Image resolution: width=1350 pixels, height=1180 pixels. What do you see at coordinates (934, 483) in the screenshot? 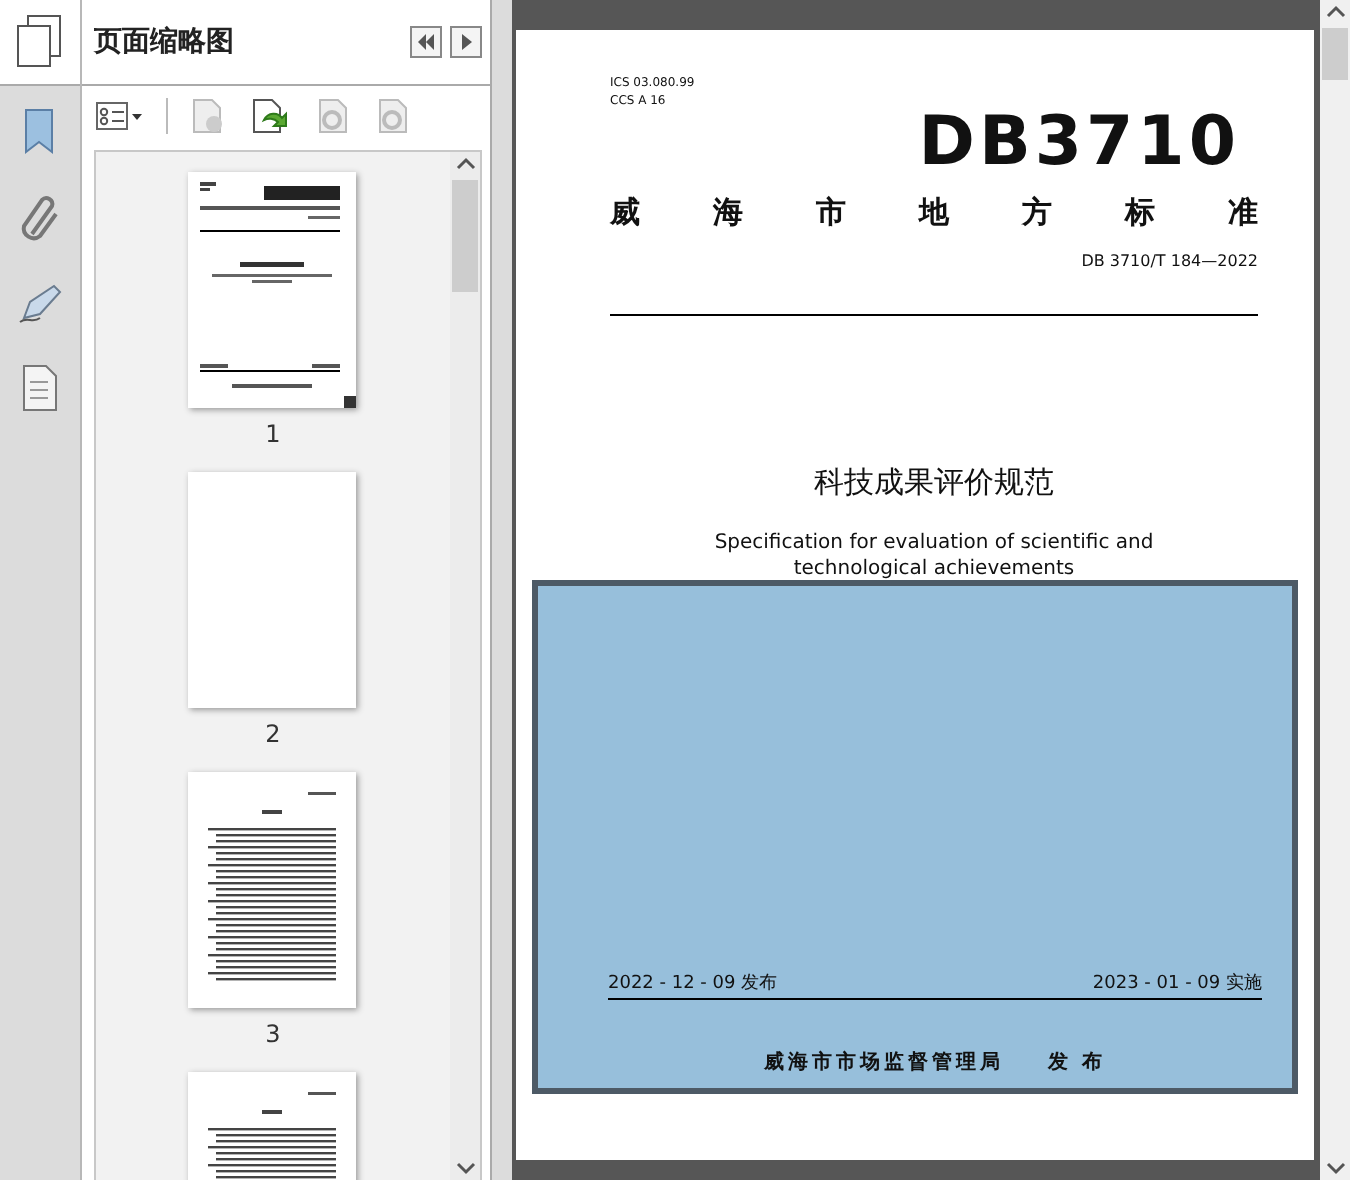
I see `document-title: 科技成果评价规范` at bounding box center [934, 483].